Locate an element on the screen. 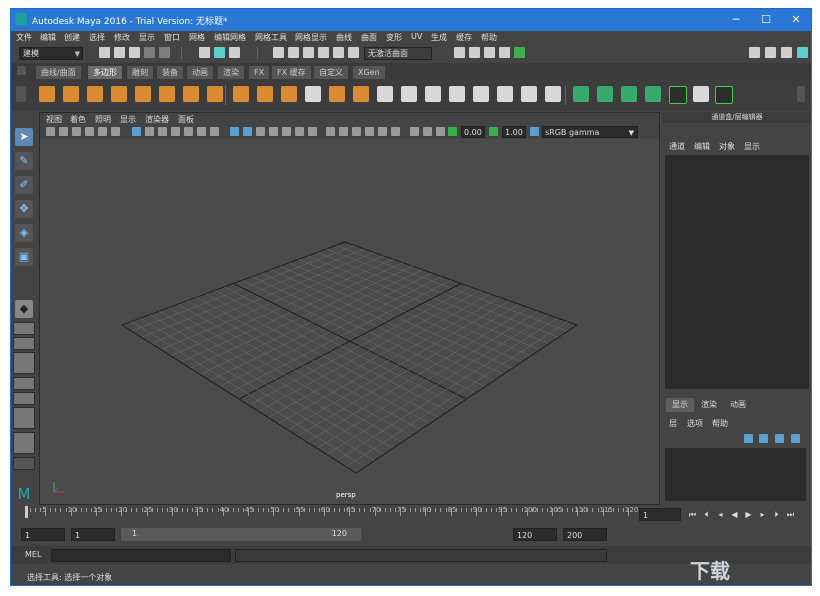 This screenshot has height=596, width=820. open-scene-icon is located at coordinates (119, 52).